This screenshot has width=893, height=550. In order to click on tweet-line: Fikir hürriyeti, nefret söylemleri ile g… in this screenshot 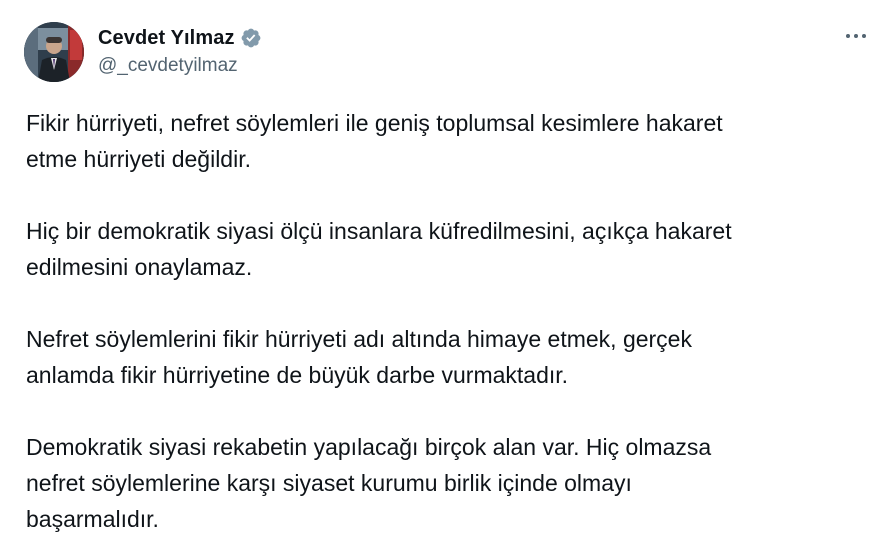, I will do `click(374, 123)`.